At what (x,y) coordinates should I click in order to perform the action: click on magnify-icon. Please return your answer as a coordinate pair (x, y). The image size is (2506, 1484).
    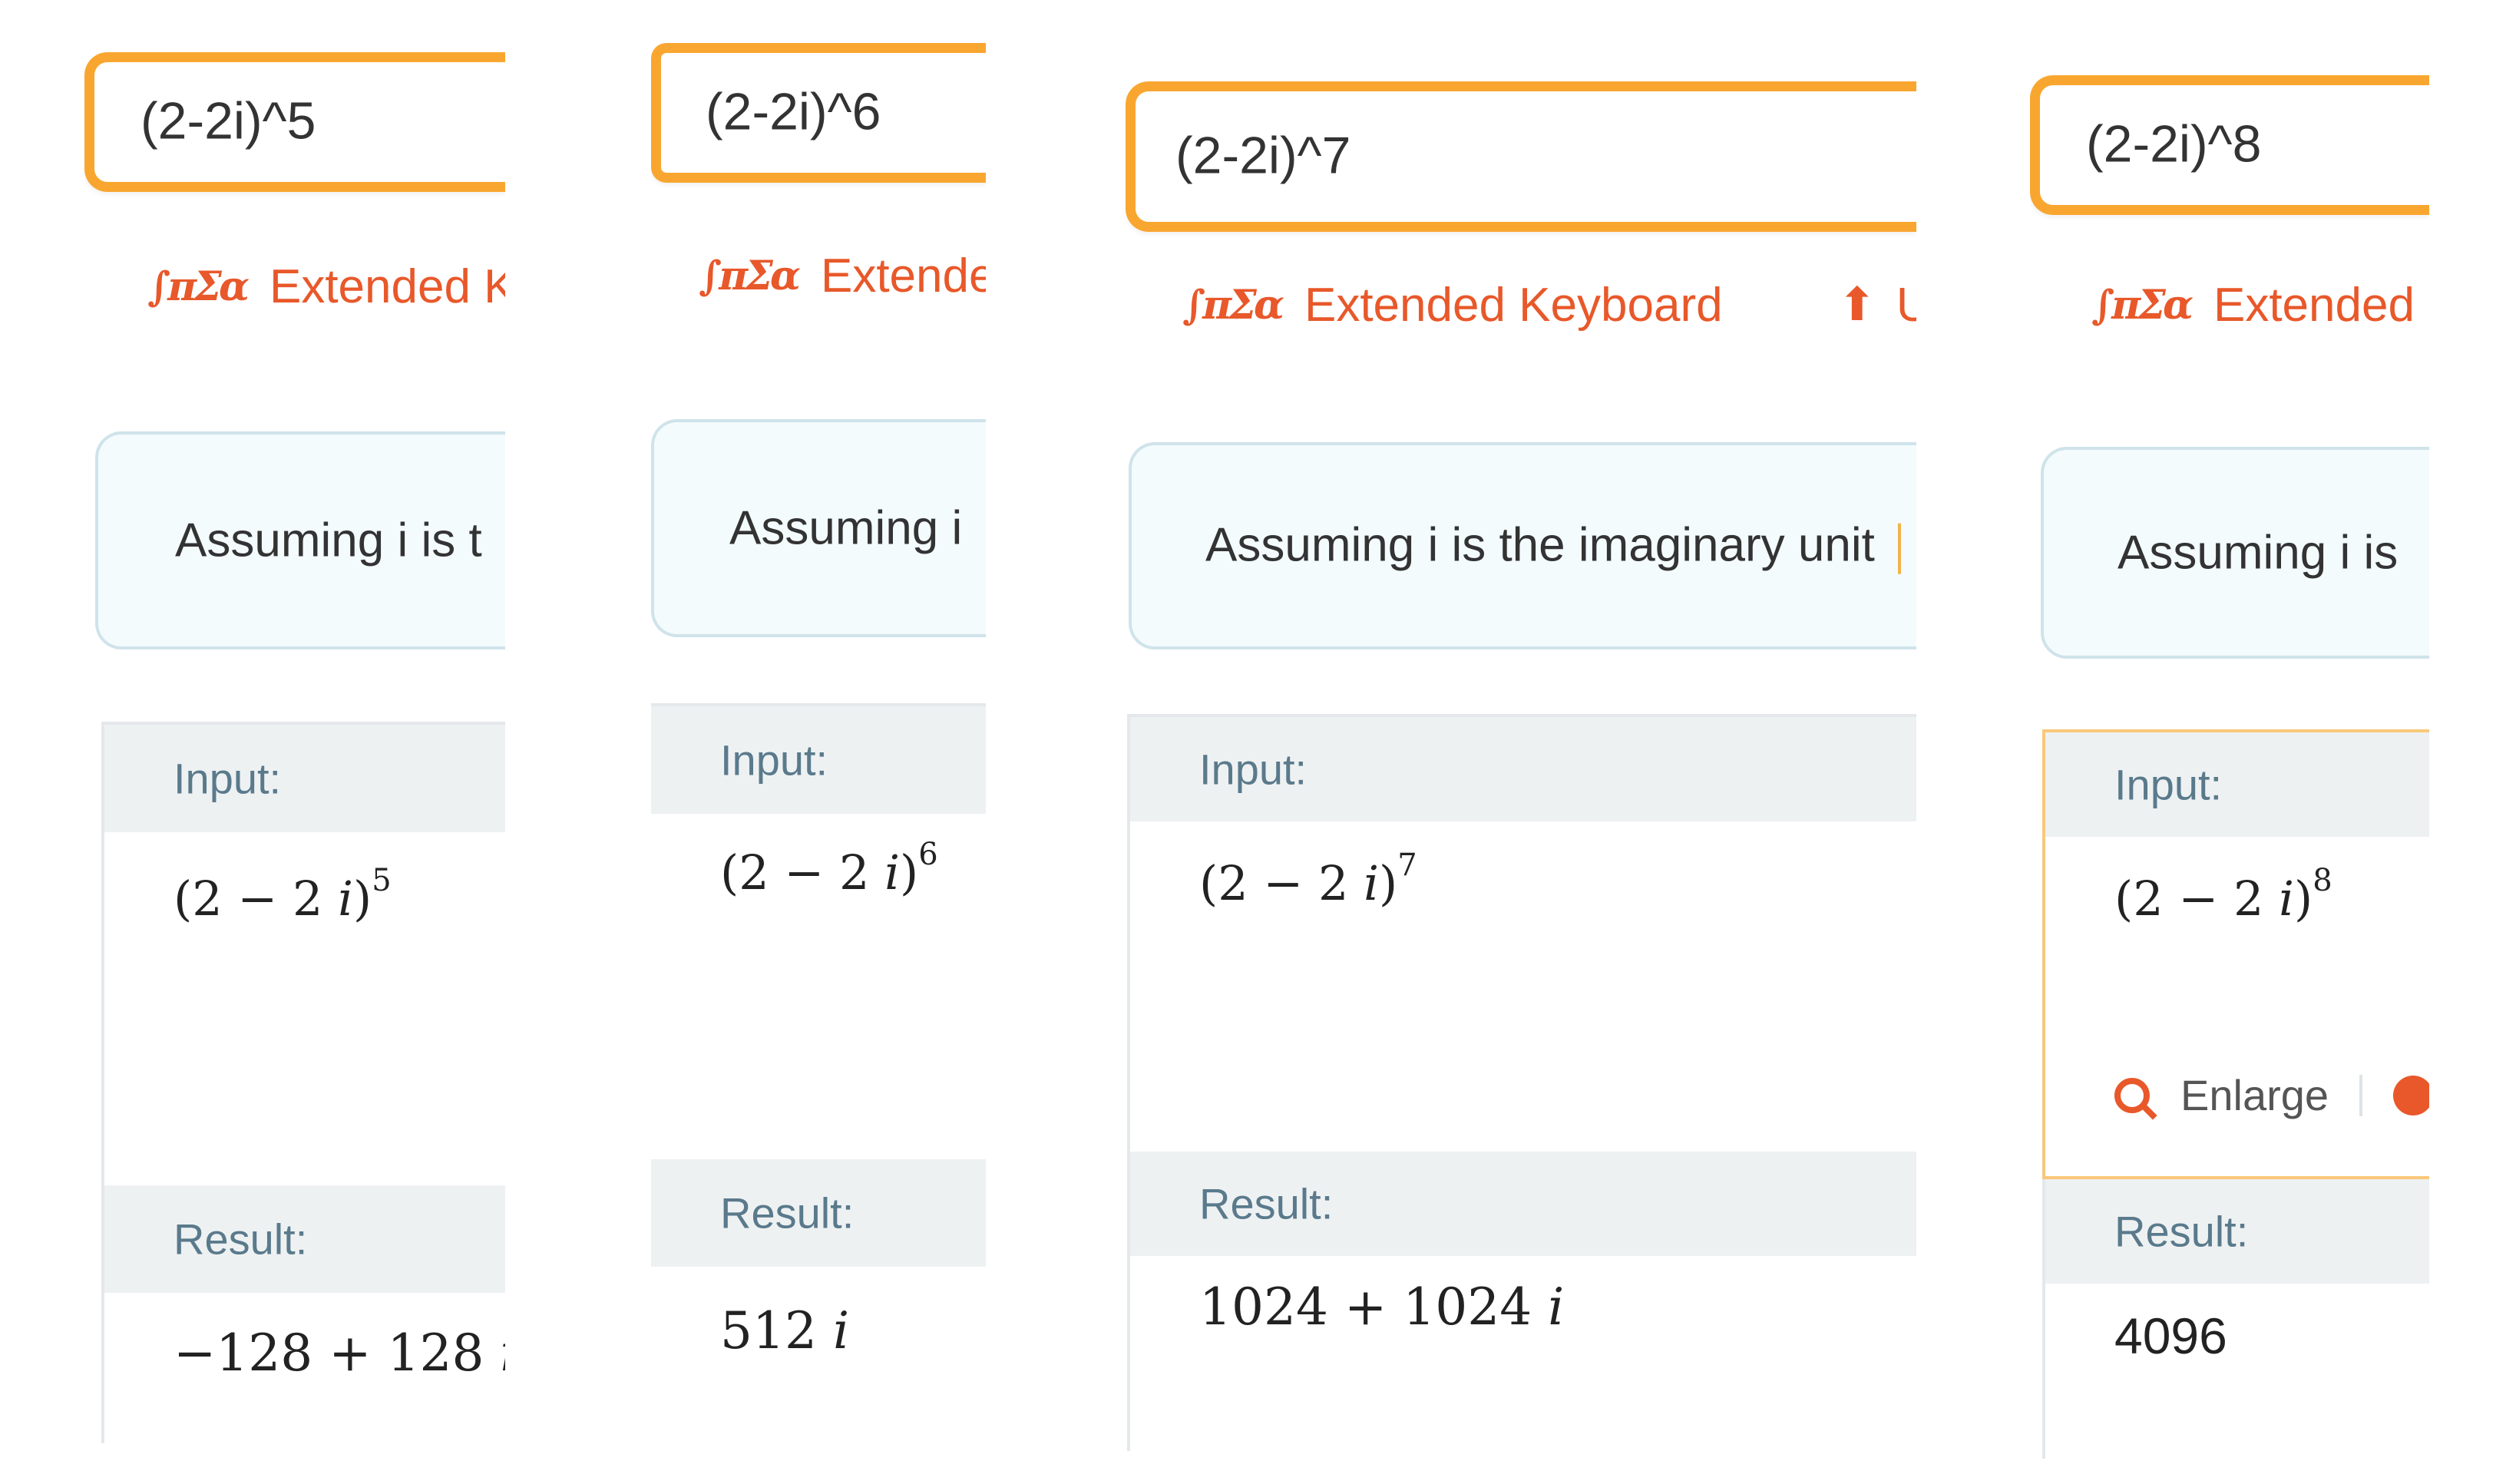
    Looking at the image, I should click on (2132, 1095).